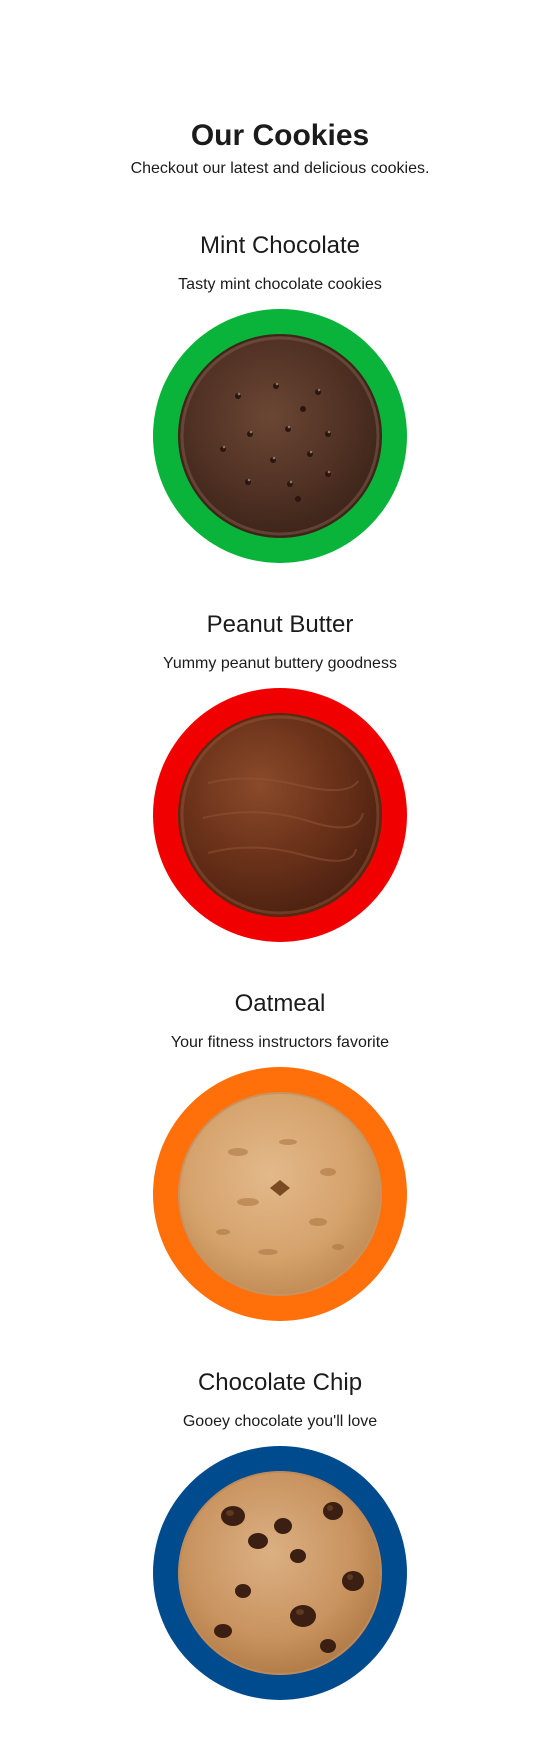 The height and width of the screenshot is (1748, 560). Describe the element at coordinates (280, 284) in the screenshot. I see `cookie-description: Tasty mint chocolate cookies` at that location.